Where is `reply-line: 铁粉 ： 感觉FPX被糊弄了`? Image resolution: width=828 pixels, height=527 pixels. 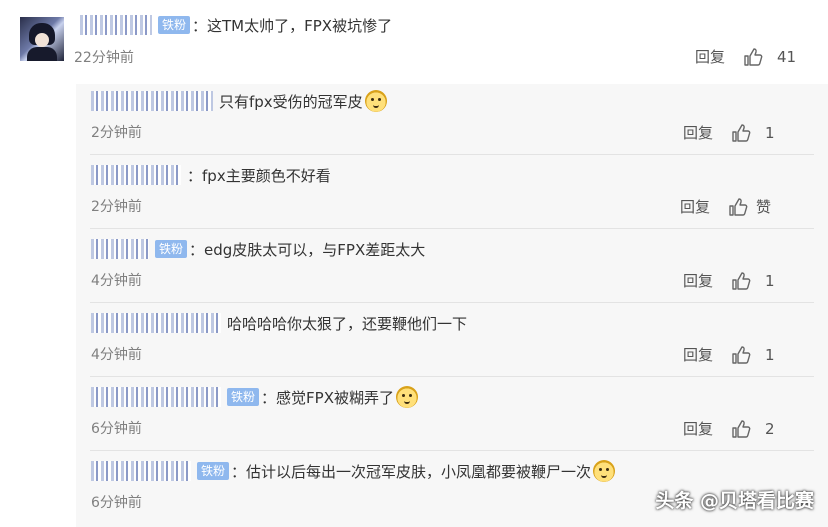
reply-line: 铁粉 ： 感觉FPX被糊弄了 is located at coordinates (254, 397).